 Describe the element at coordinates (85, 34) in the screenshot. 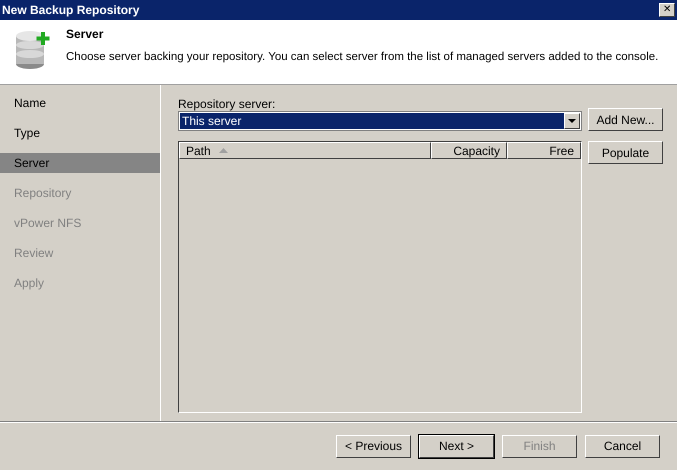

I see `header-title: Server` at that location.